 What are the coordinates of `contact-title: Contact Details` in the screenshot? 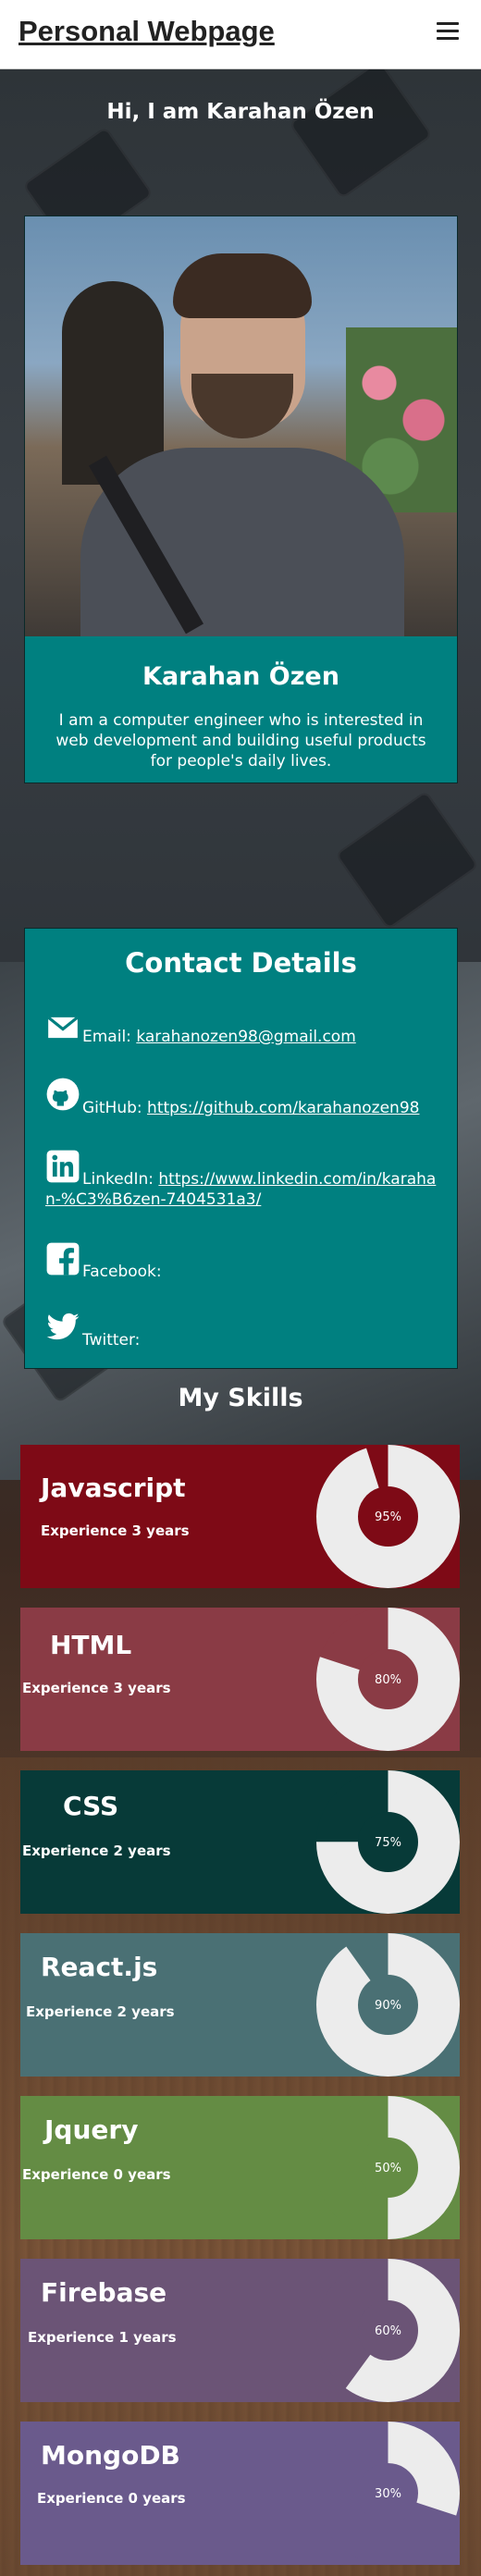 It's located at (241, 963).